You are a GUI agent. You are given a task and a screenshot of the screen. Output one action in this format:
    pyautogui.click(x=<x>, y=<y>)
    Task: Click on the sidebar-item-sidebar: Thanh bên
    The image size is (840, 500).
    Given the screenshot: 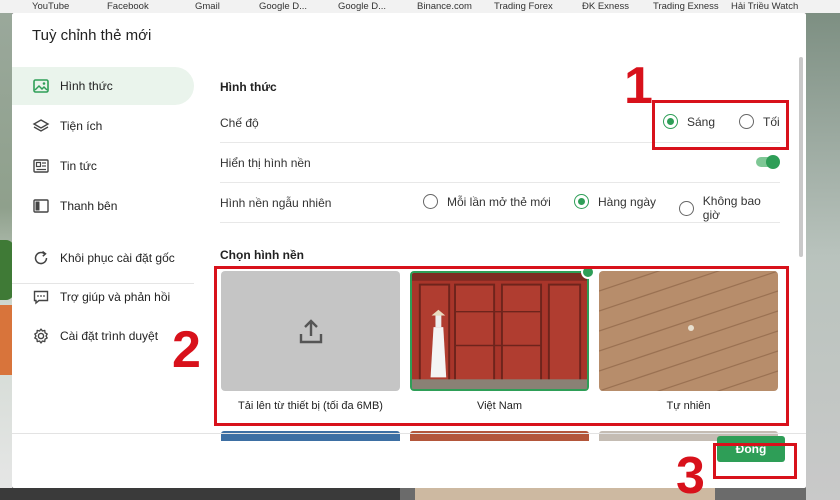 What is the action you would take?
    pyautogui.click(x=103, y=206)
    